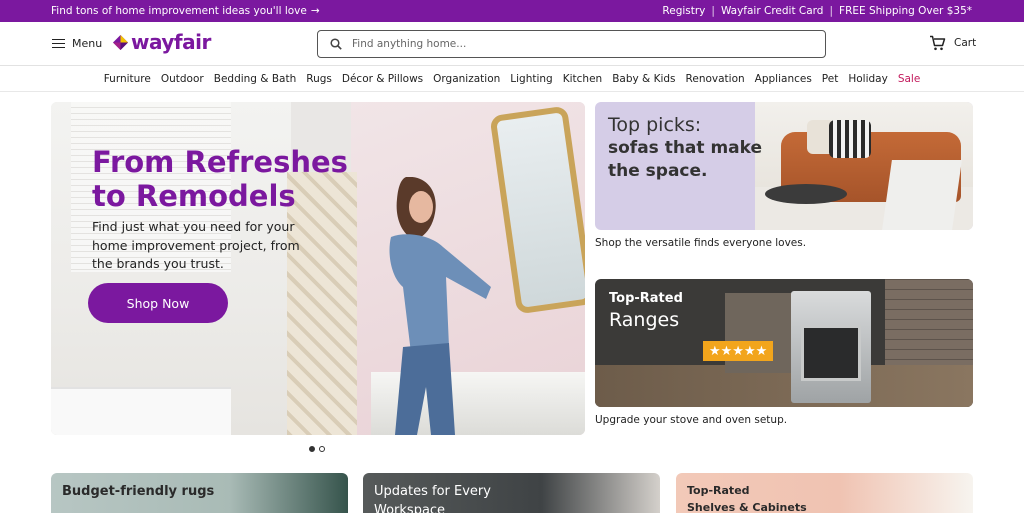 The image size is (1024, 513). Describe the element at coordinates (867, 79) in the screenshot. I see `nav-holiday: Holiday` at that location.